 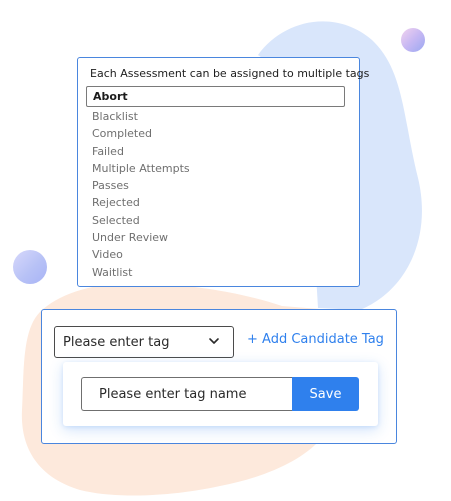 What do you see at coordinates (215, 220) in the screenshot?
I see `tag-option-selected: Selected` at bounding box center [215, 220].